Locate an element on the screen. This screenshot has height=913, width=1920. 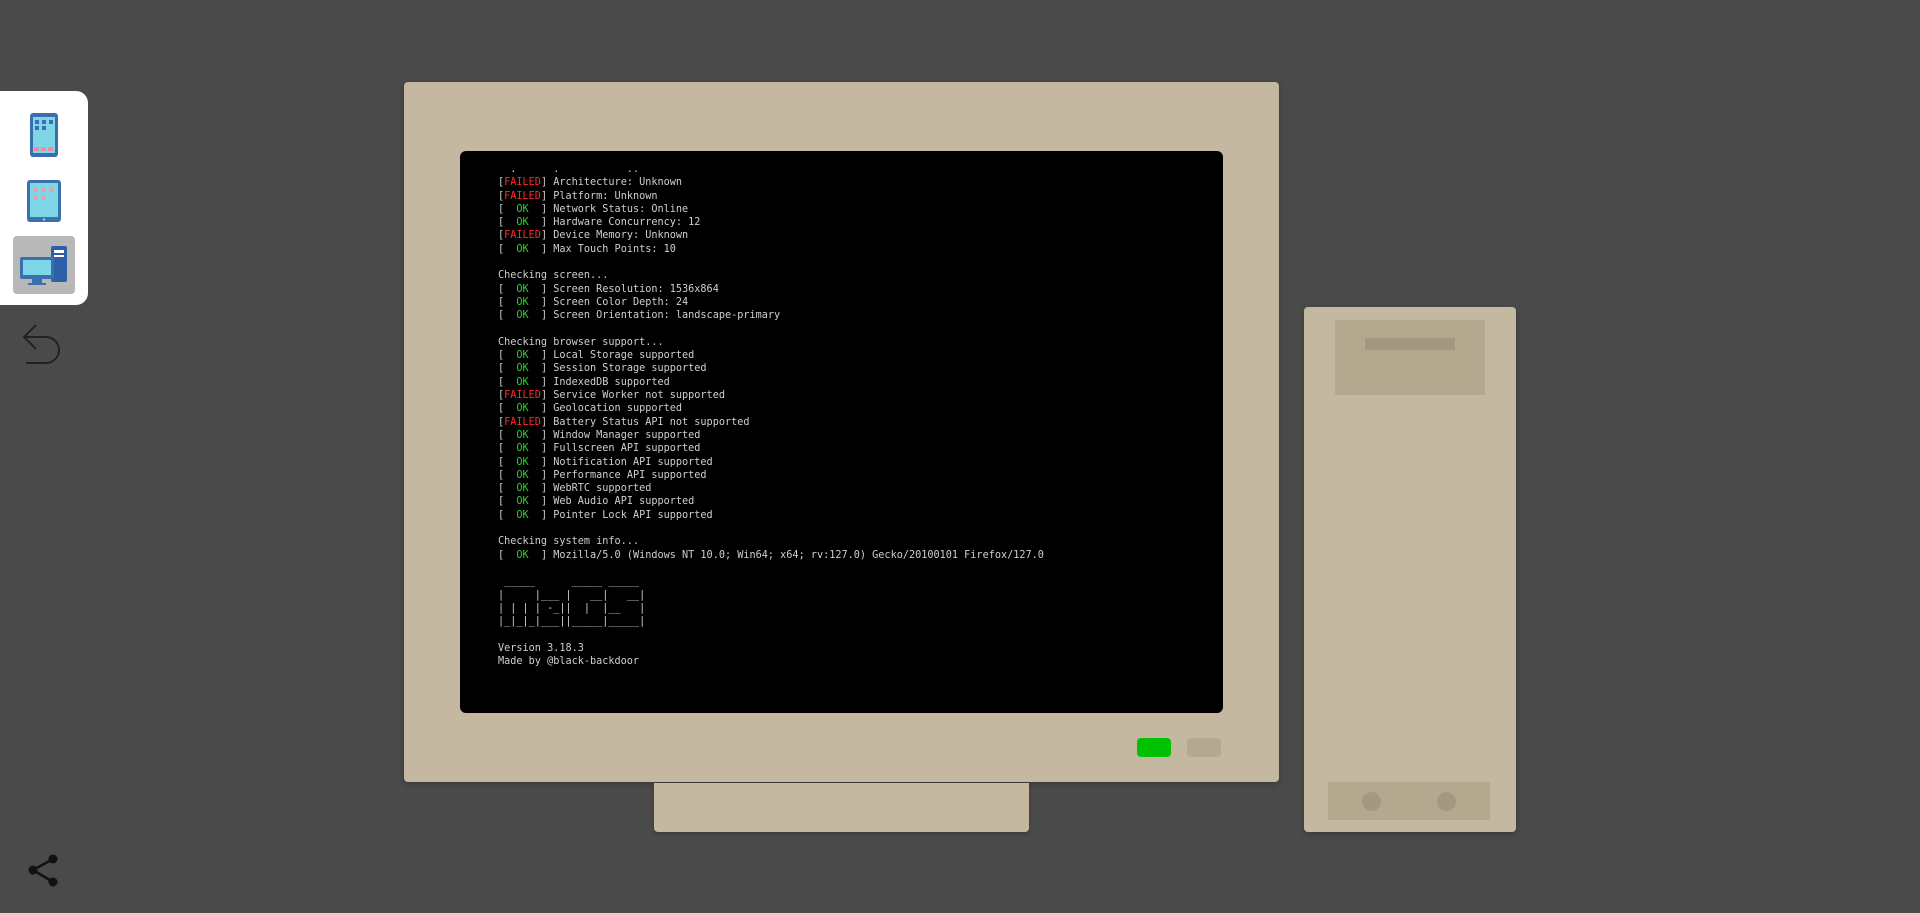
computer-tower is located at coordinates (1410, 569).